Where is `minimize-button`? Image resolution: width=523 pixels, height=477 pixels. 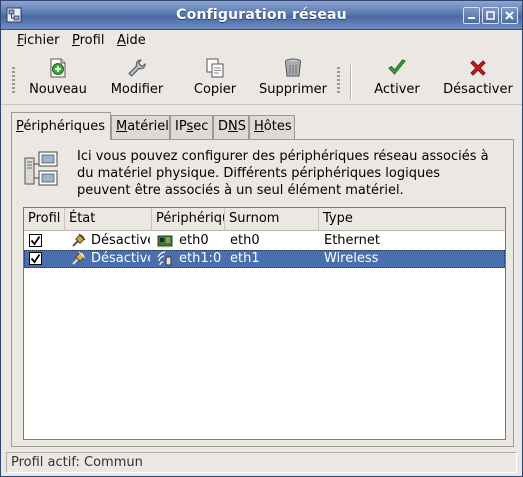
minimize-button is located at coordinates (471, 15).